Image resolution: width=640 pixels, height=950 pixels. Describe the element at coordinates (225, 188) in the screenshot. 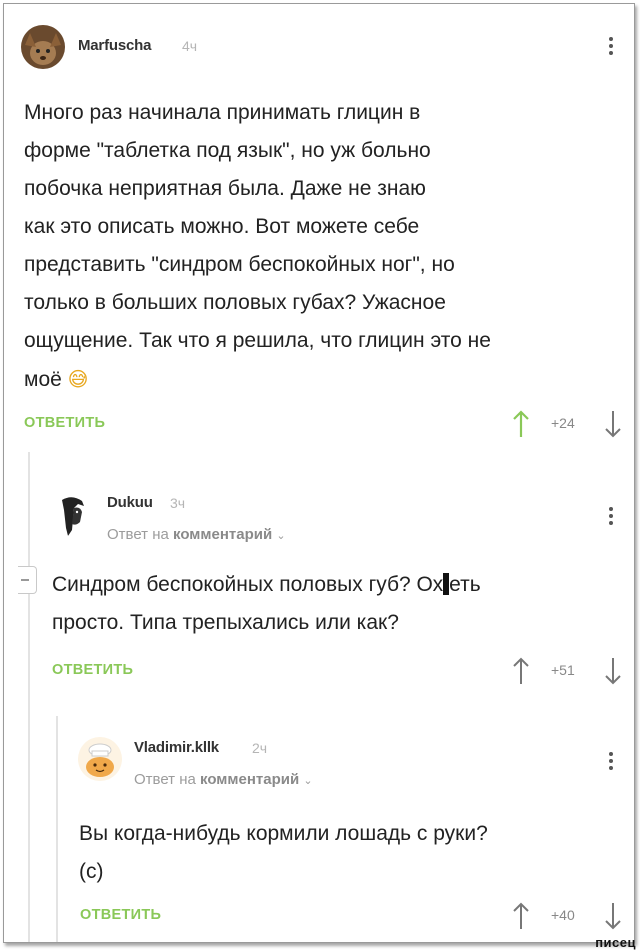

I see `text-line: побочка неприятная была. Даже не знаю` at that location.